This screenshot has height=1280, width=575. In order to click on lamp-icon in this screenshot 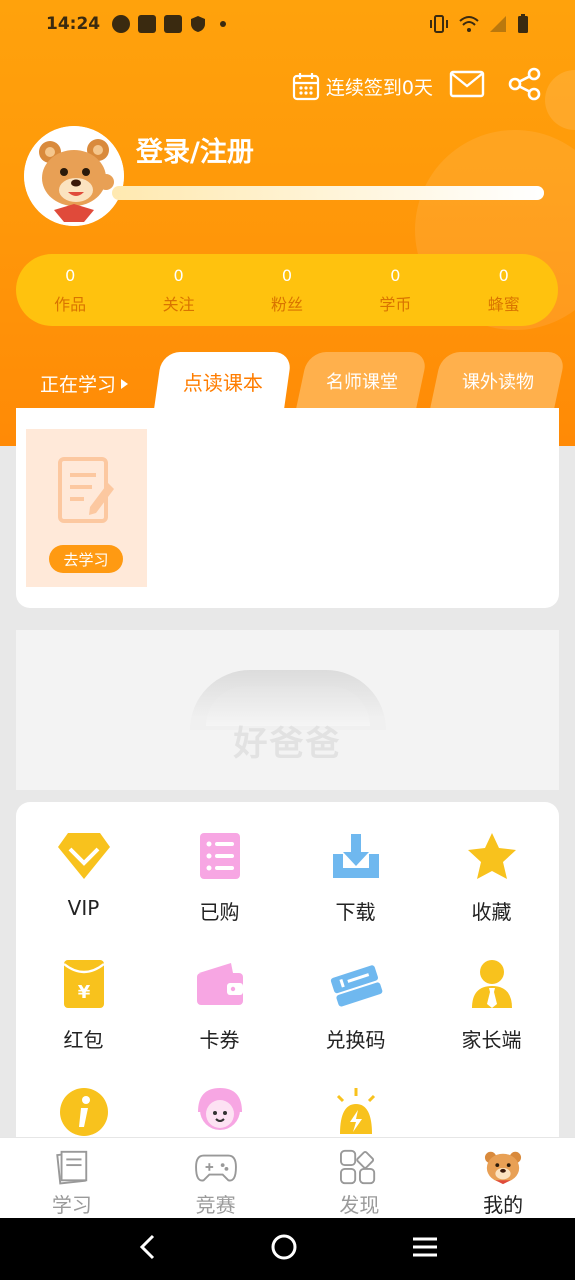, I will do `click(356, 1112)`.